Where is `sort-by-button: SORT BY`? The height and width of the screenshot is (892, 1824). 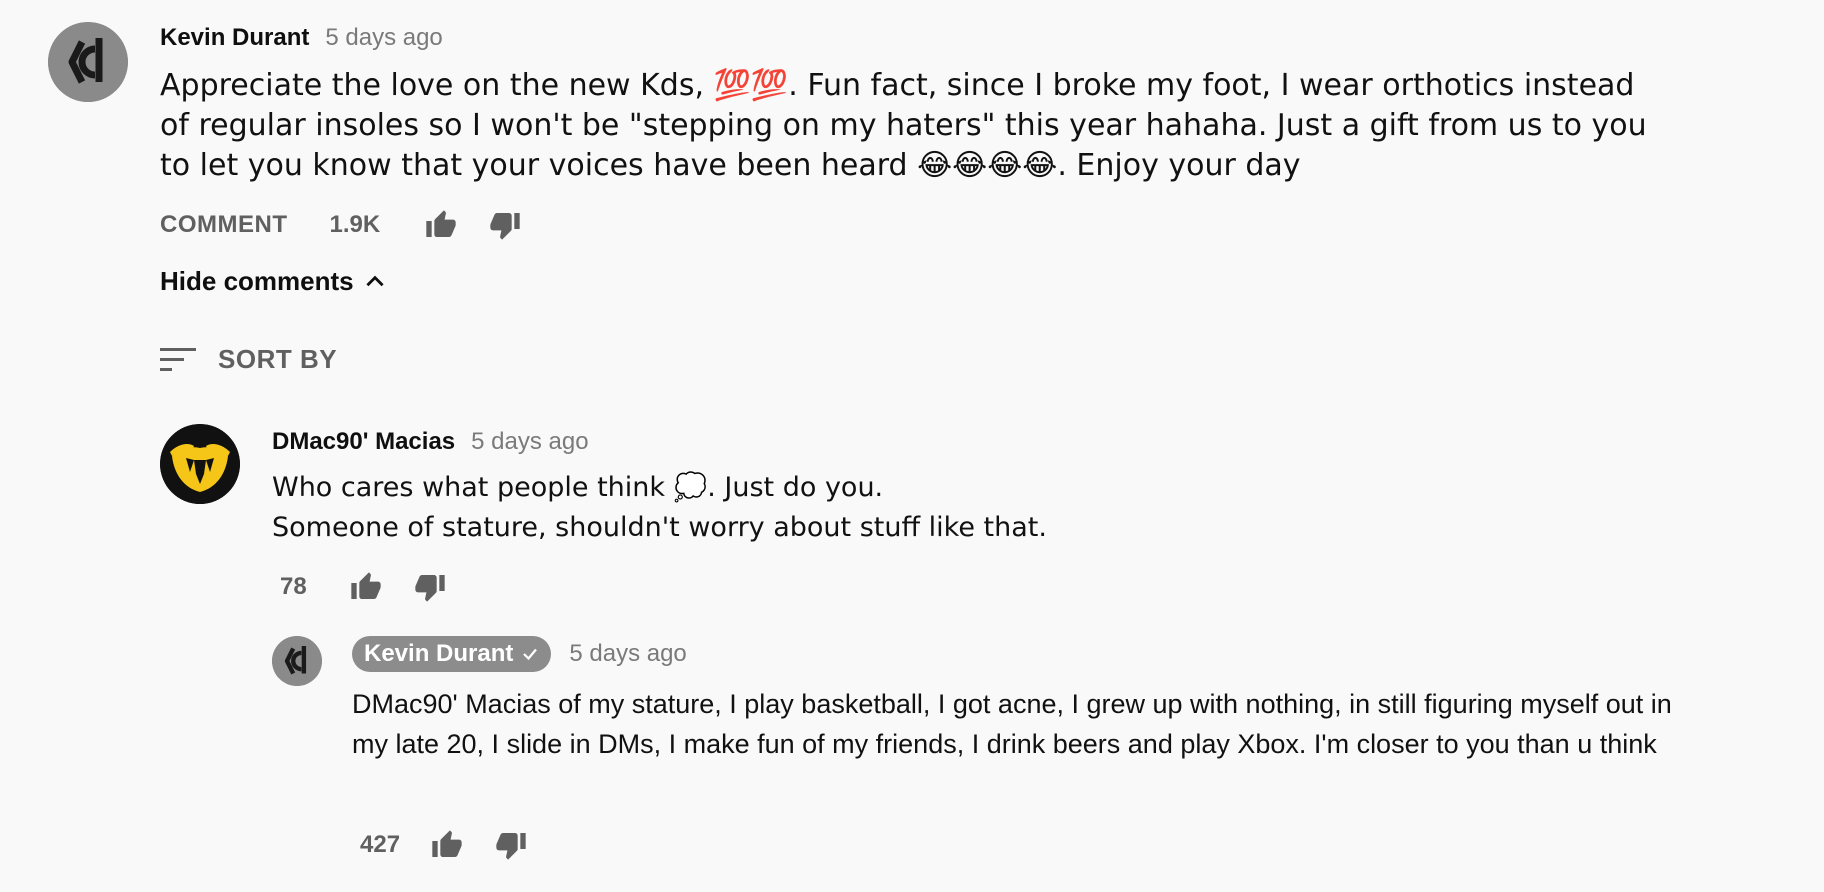 sort-by-button: SORT BY is located at coordinates (248, 359).